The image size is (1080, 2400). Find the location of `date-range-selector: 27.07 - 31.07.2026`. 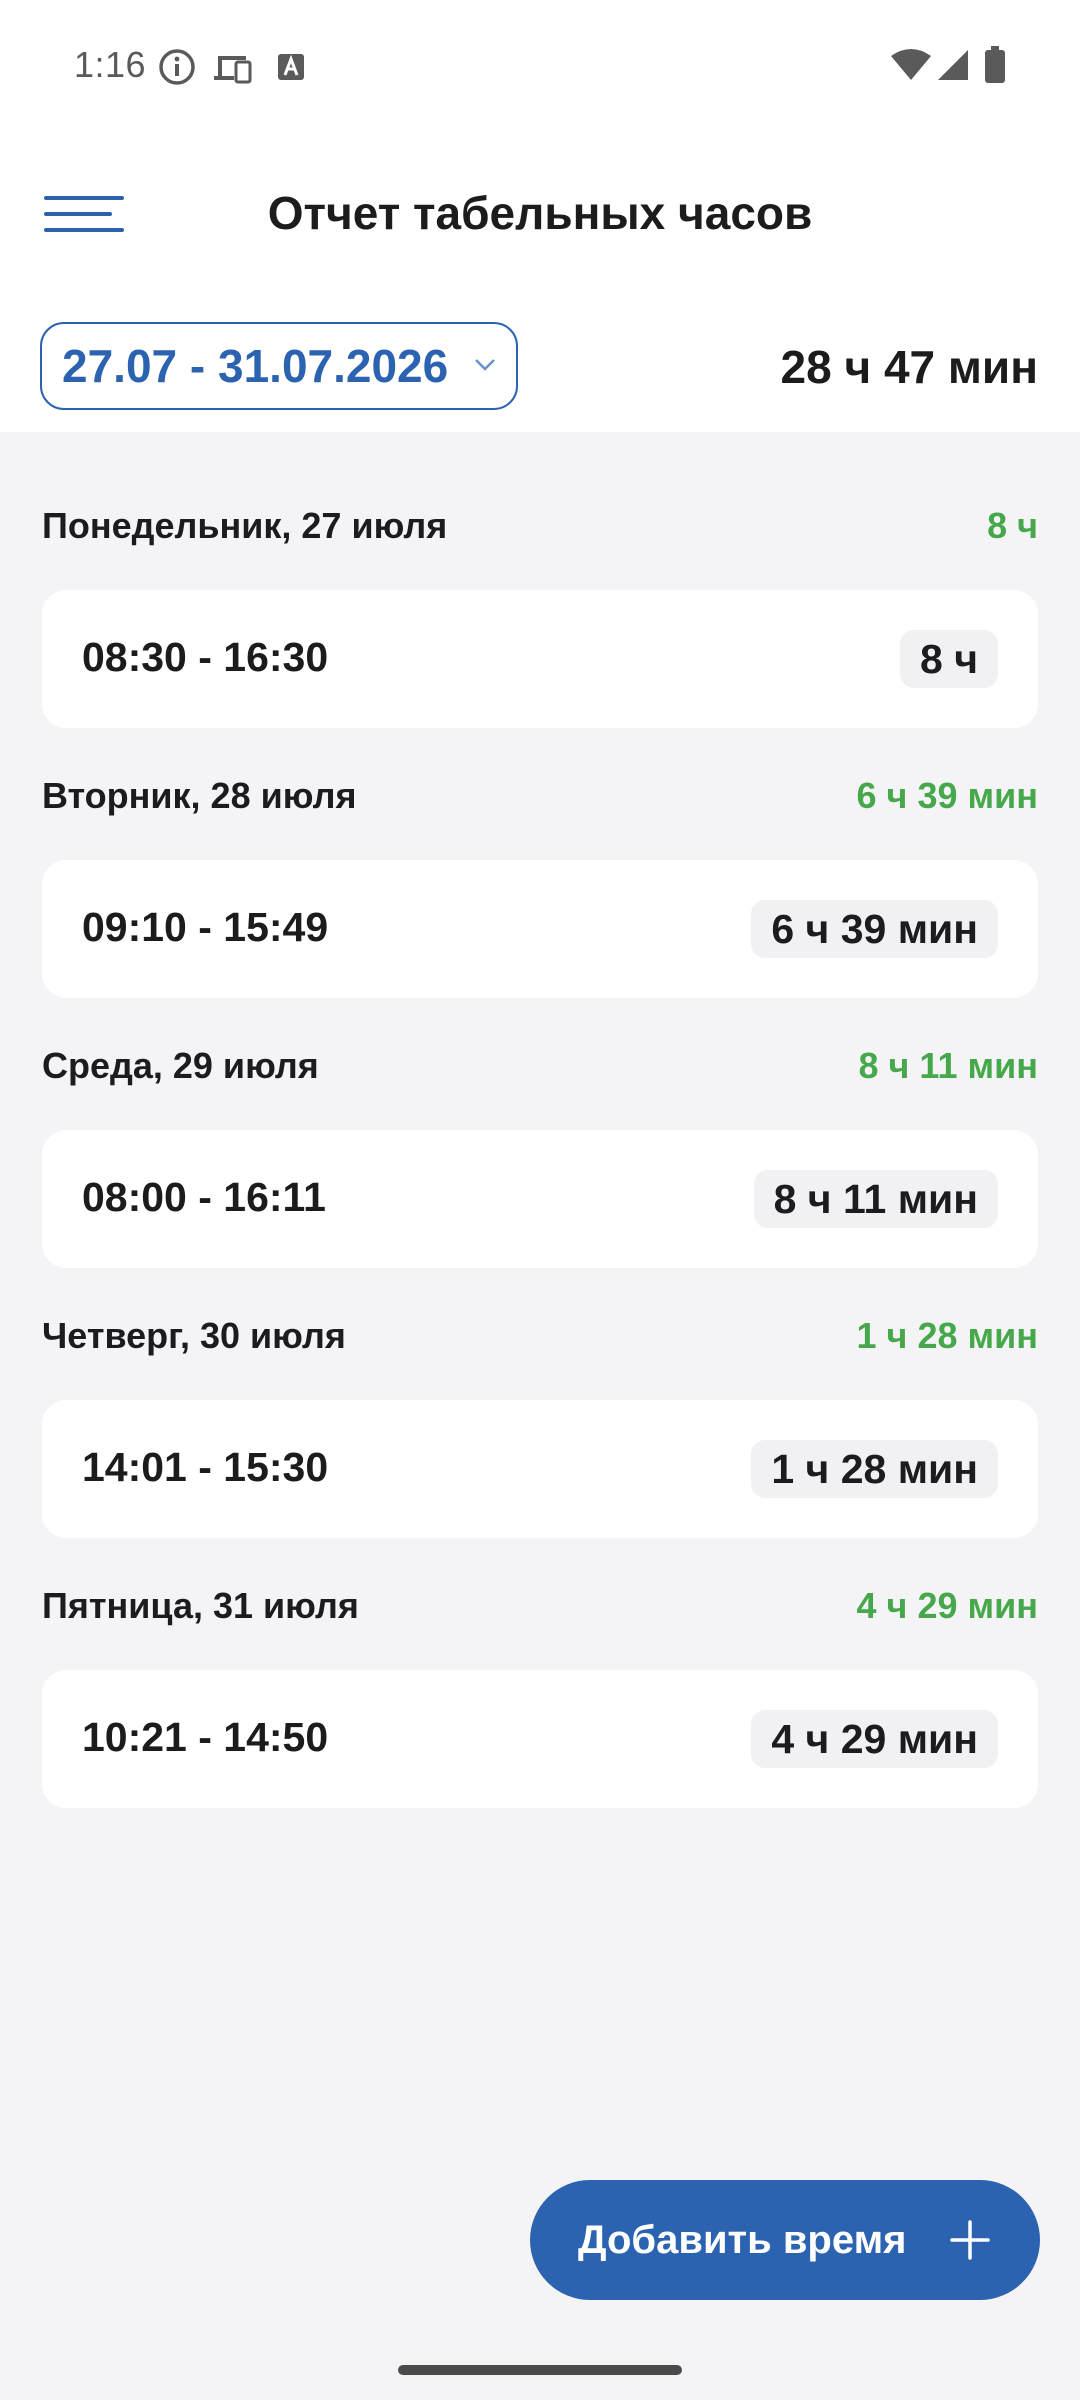

date-range-selector: 27.07 - 31.07.2026 is located at coordinates (279, 366).